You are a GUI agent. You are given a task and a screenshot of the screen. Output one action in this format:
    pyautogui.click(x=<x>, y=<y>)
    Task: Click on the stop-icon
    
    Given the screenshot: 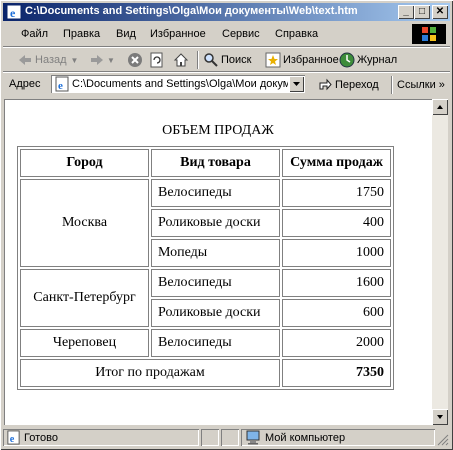 What is the action you would take?
    pyautogui.click(x=135, y=60)
    